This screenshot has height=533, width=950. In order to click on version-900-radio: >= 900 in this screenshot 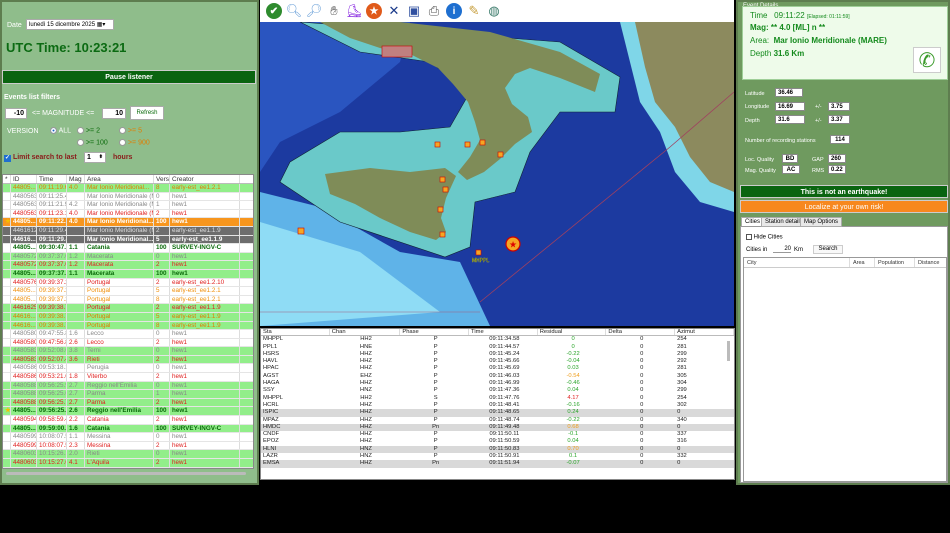, I will do `click(134, 142)`.